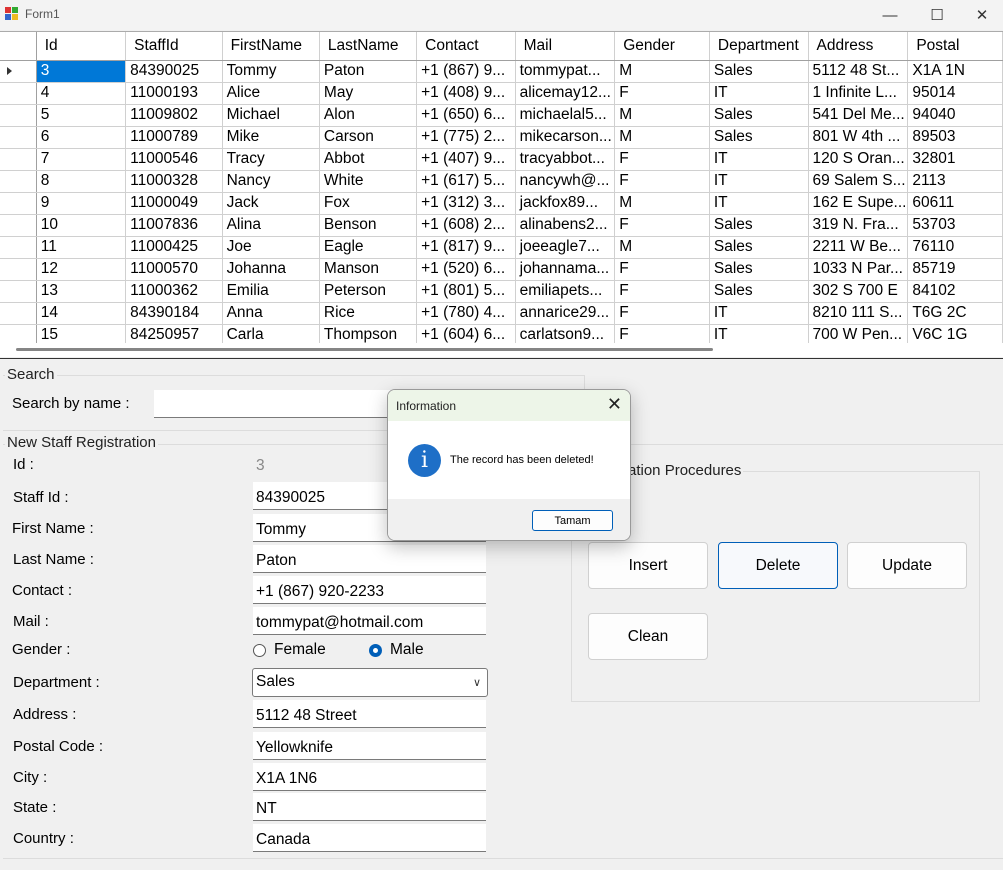 This screenshot has height=870, width=1003. Describe the element at coordinates (955, 203) in the screenshot. I see `table-cell: 60611` at that location.